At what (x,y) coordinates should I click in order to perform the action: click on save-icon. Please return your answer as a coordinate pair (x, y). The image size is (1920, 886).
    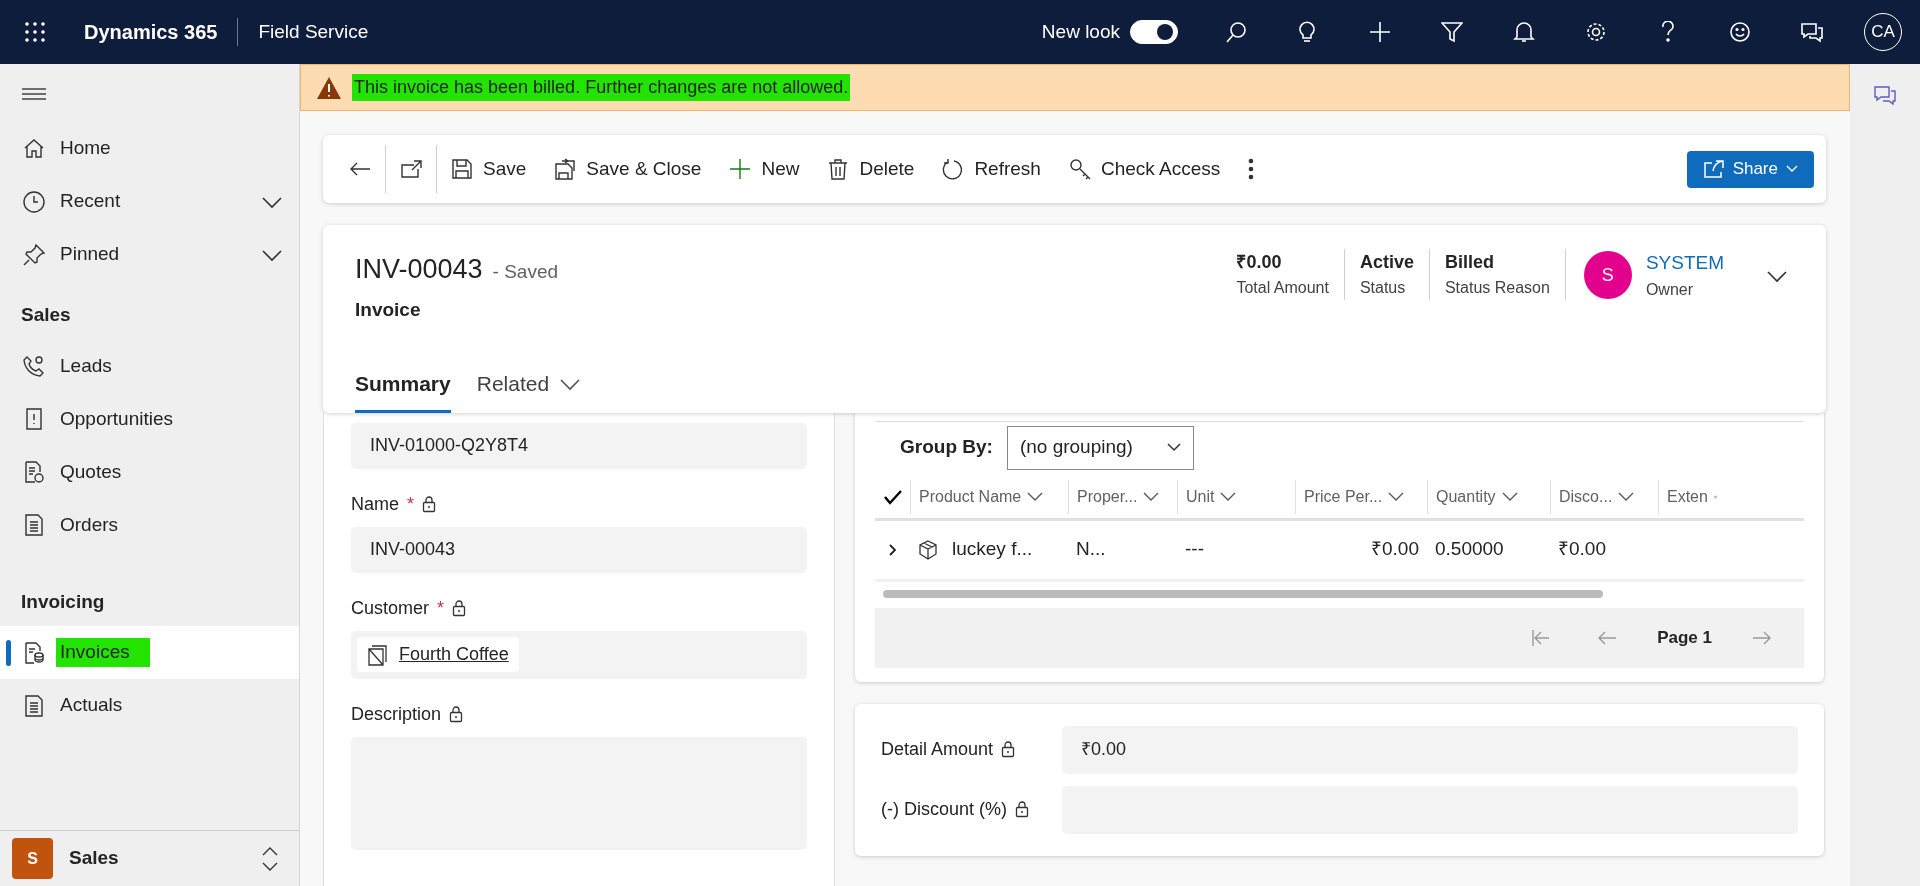
    Looking at the image, I should click on (462, 169).